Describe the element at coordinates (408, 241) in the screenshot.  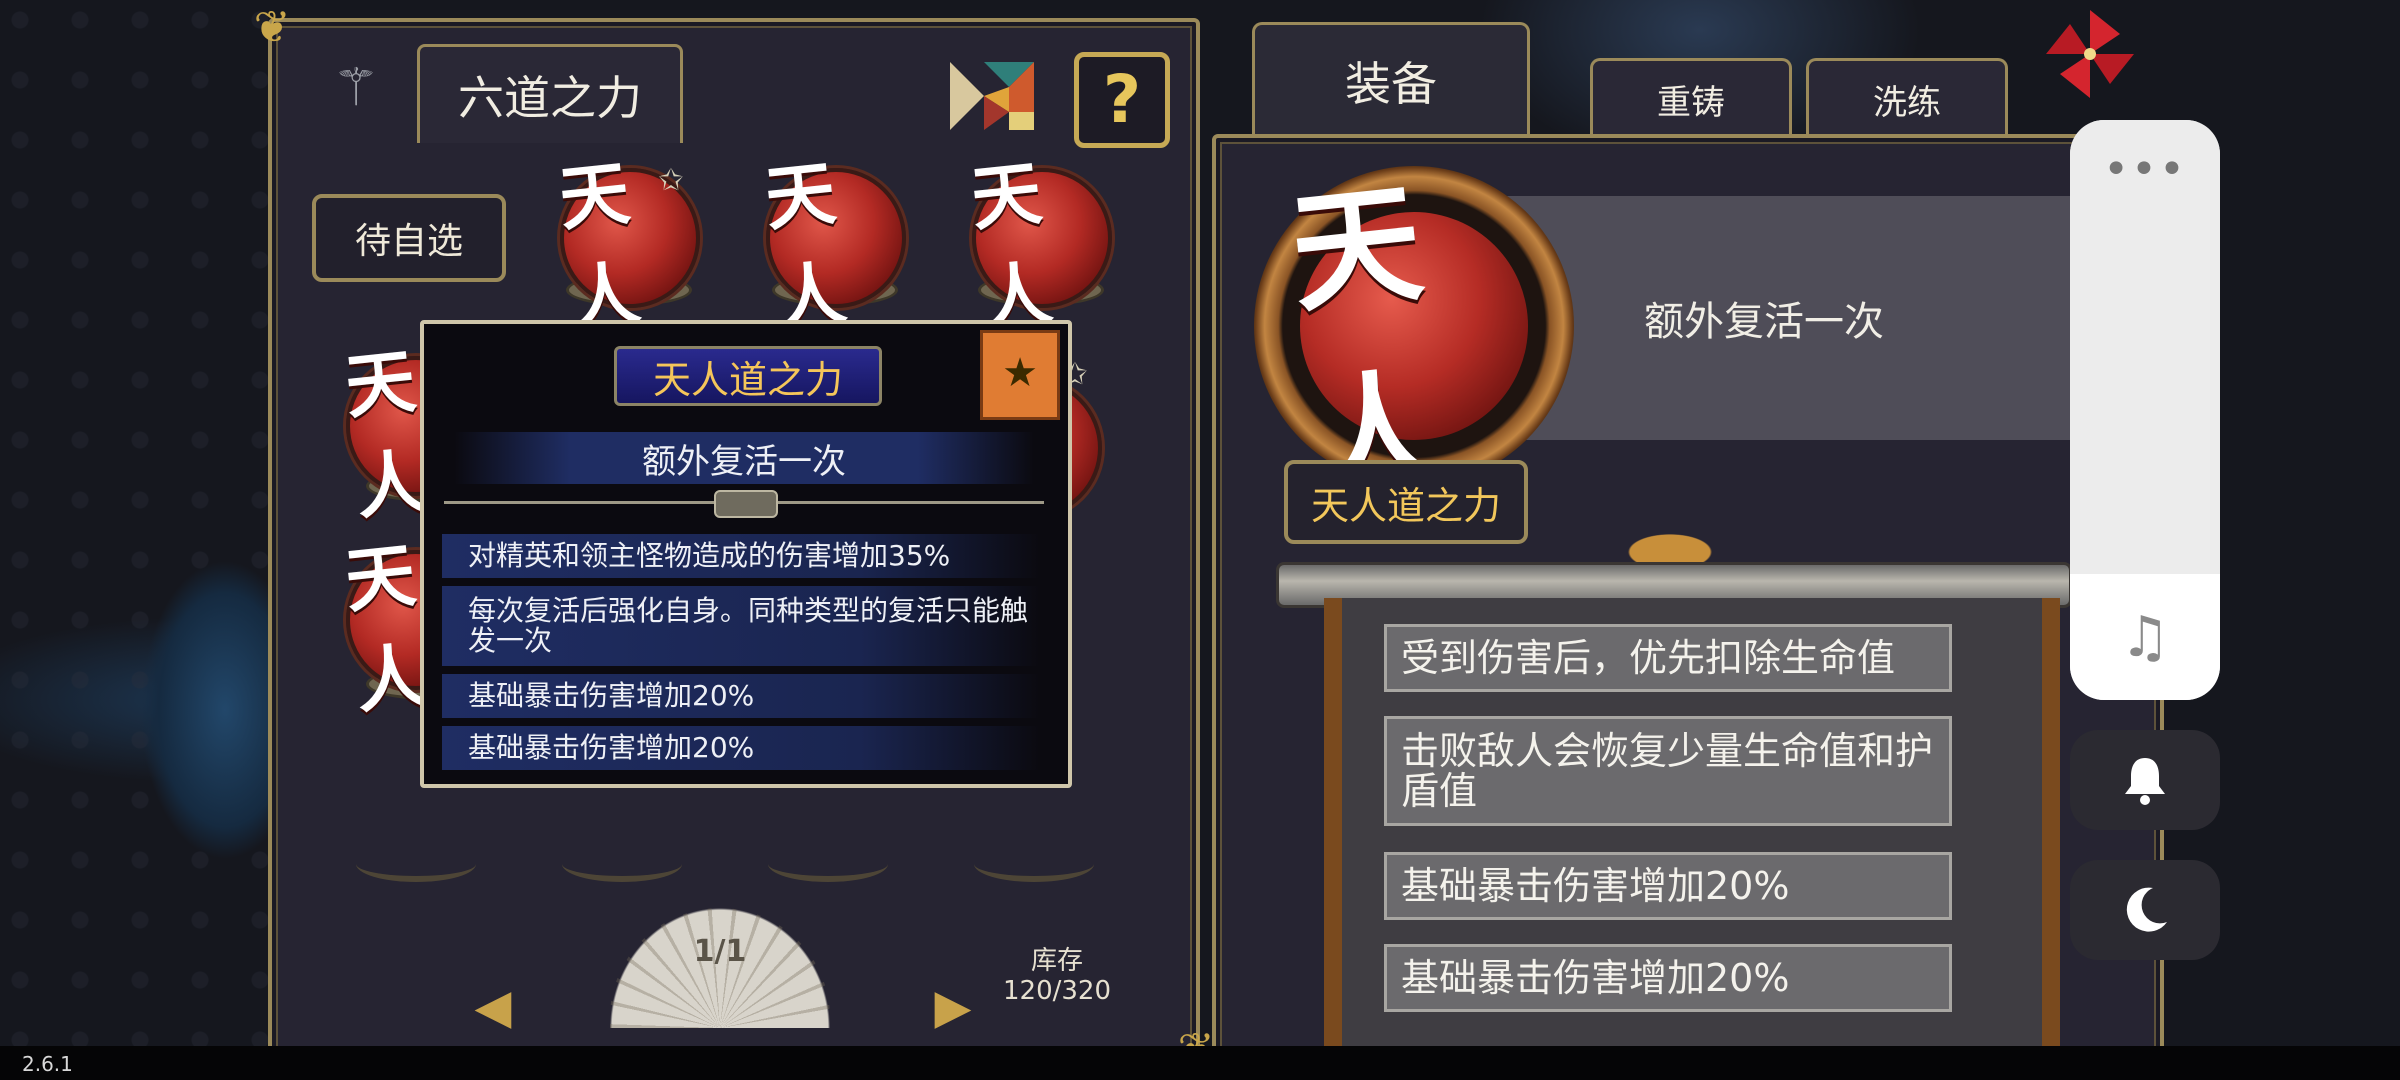
I see `pending-selection-label: 待自选` at that location.